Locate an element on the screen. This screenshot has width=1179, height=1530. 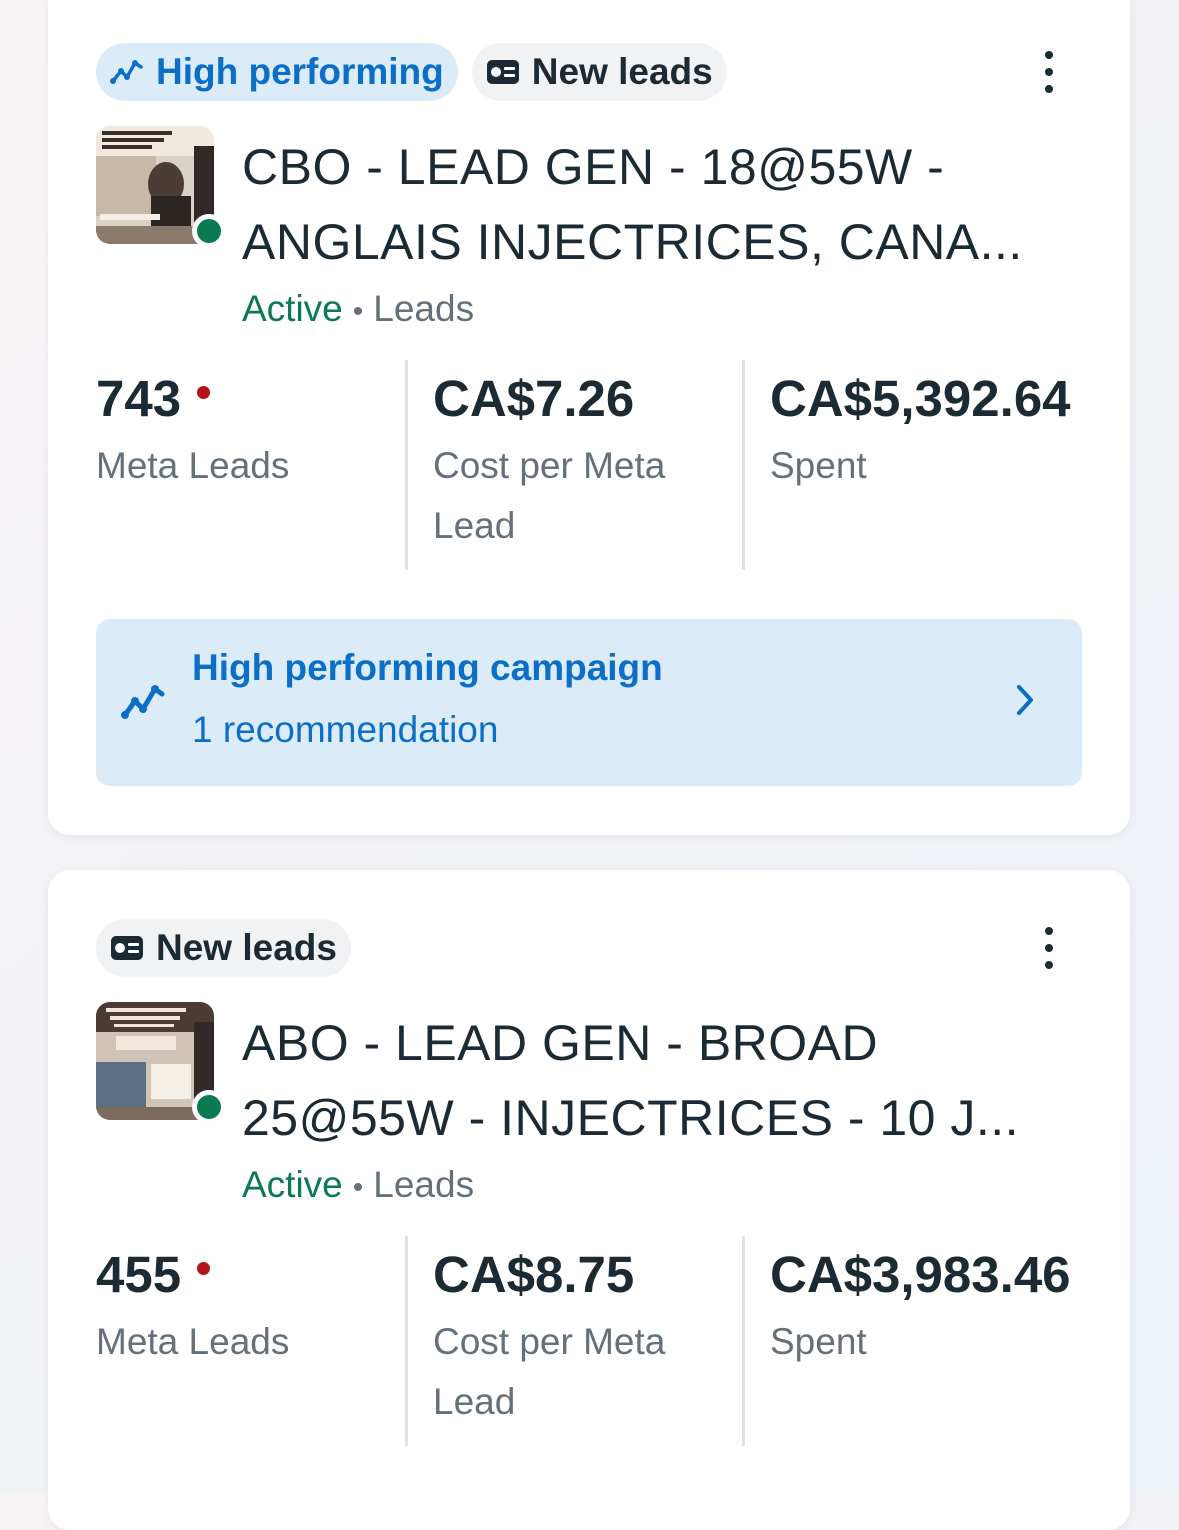
badge-row: New leads is located at coordinates (223, 948).